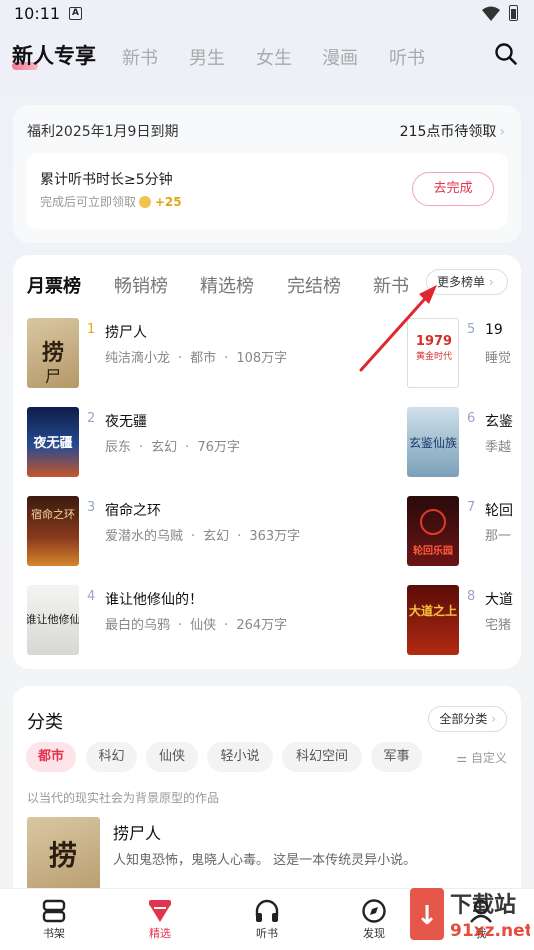 The height and width of the screenshot is (950, 534). What do you see at coordinates (448, 132) in the screenshot?
I see `points-label: 215点币待领取` at bounding box center [448, 132].